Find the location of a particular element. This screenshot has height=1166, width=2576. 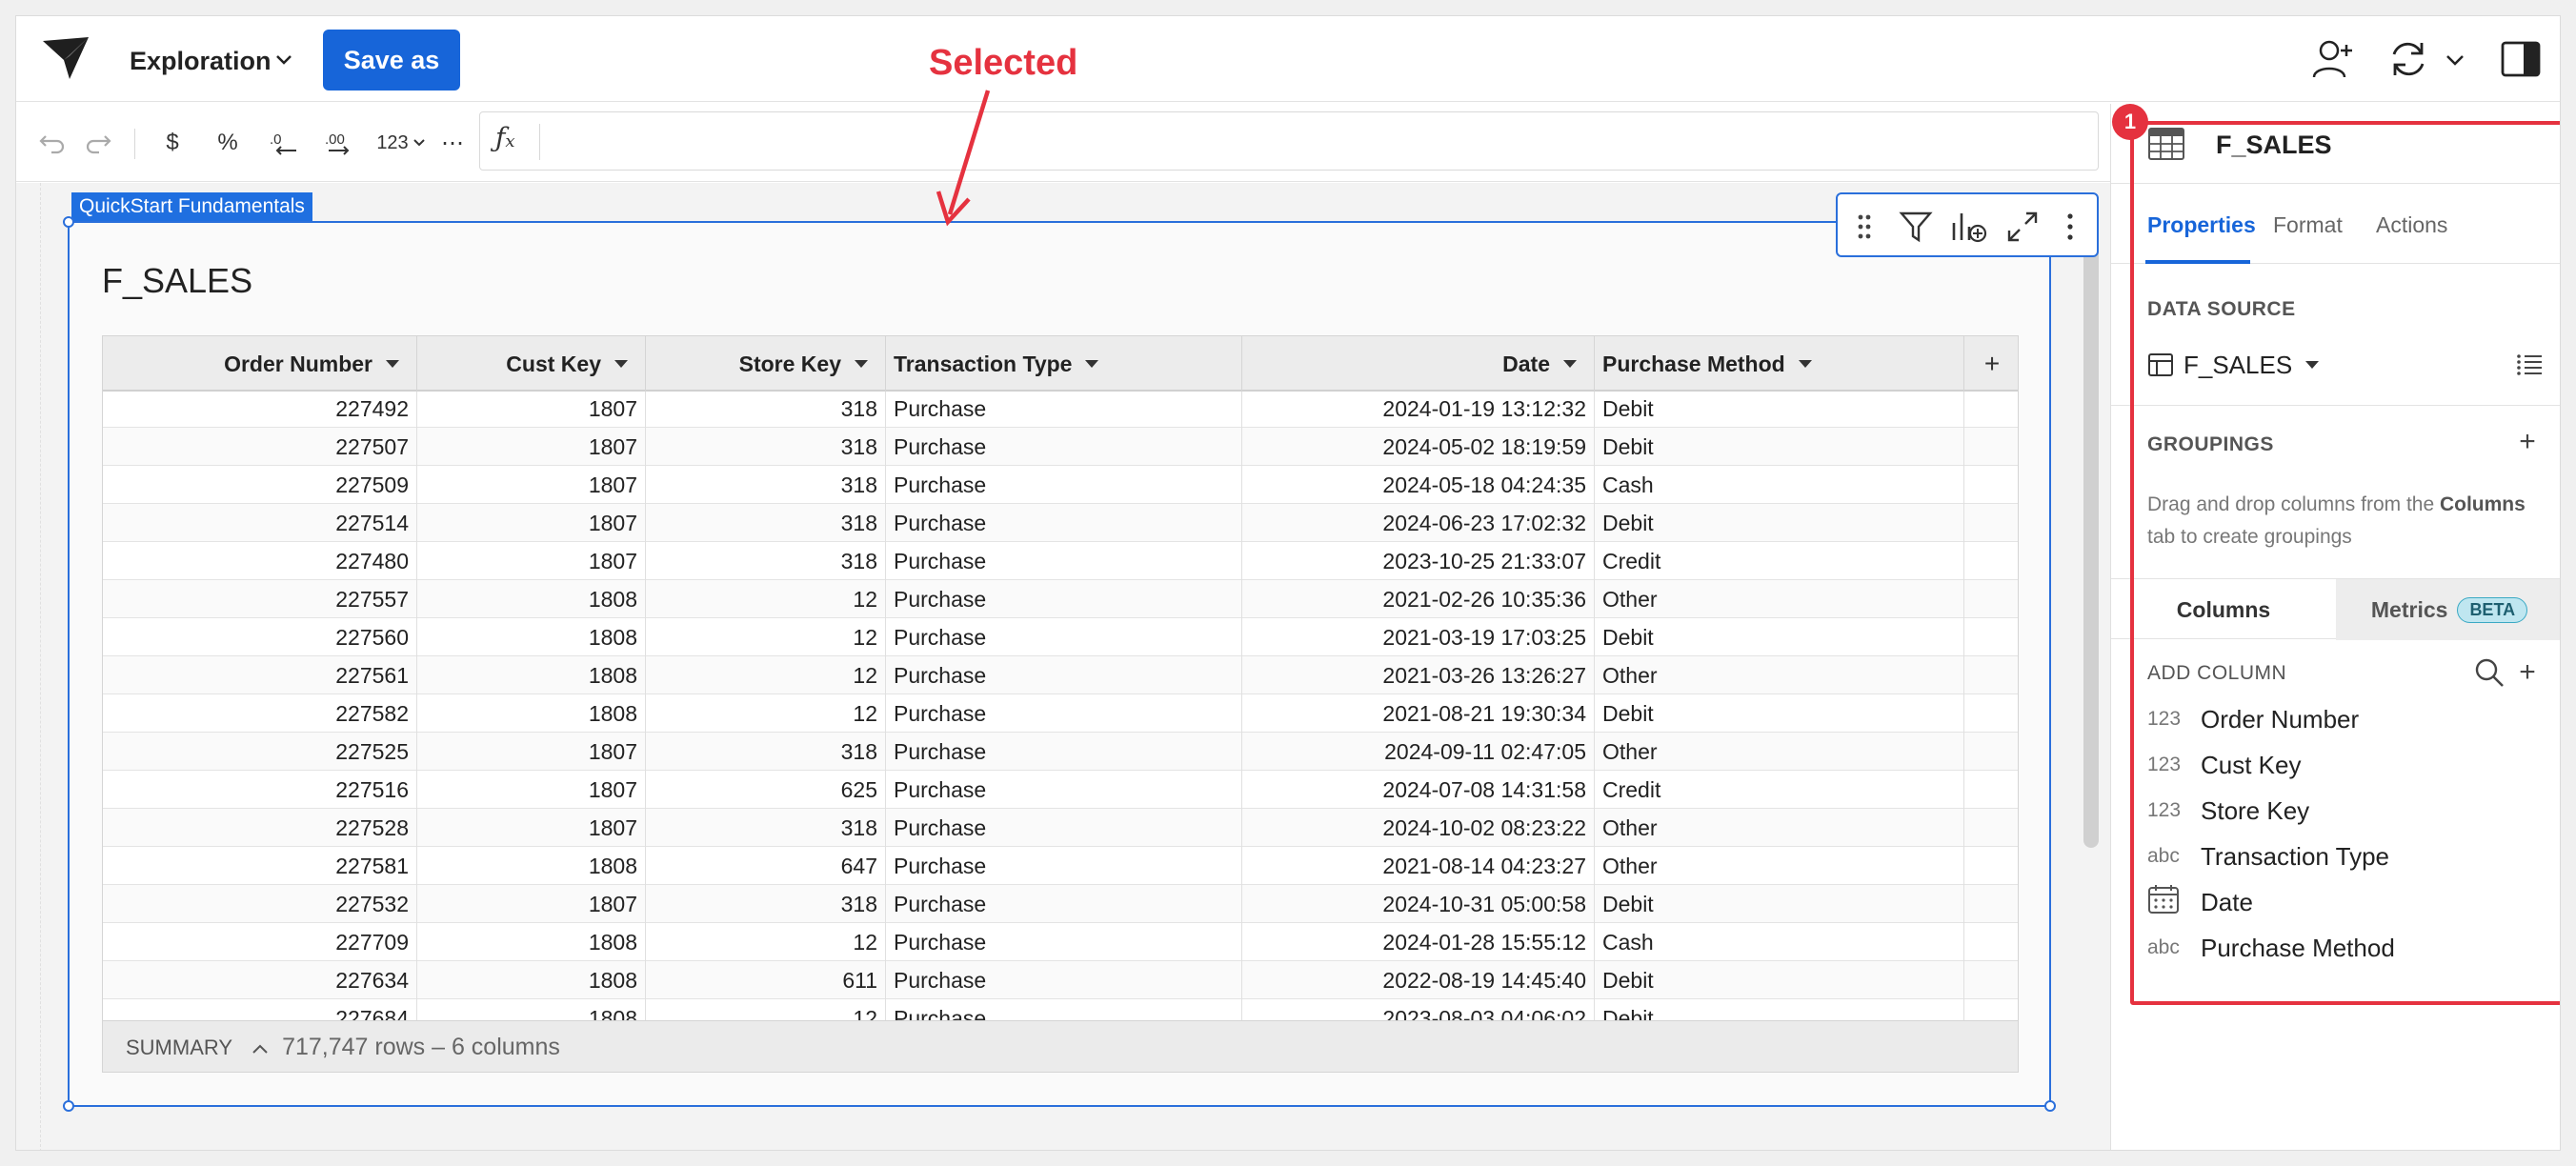

share-user-icon is located at coordinates (2334, 59).